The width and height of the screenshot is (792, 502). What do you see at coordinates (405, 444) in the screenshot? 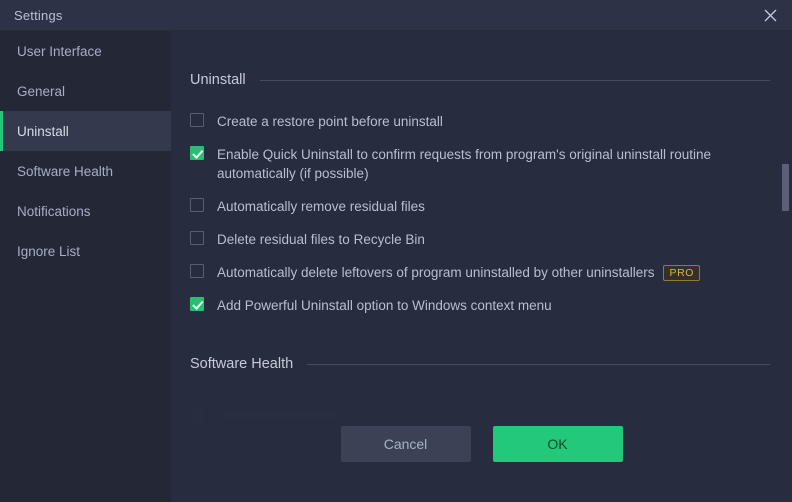
I see `cancel-button: Cancel` at bounding box center [405, 444].